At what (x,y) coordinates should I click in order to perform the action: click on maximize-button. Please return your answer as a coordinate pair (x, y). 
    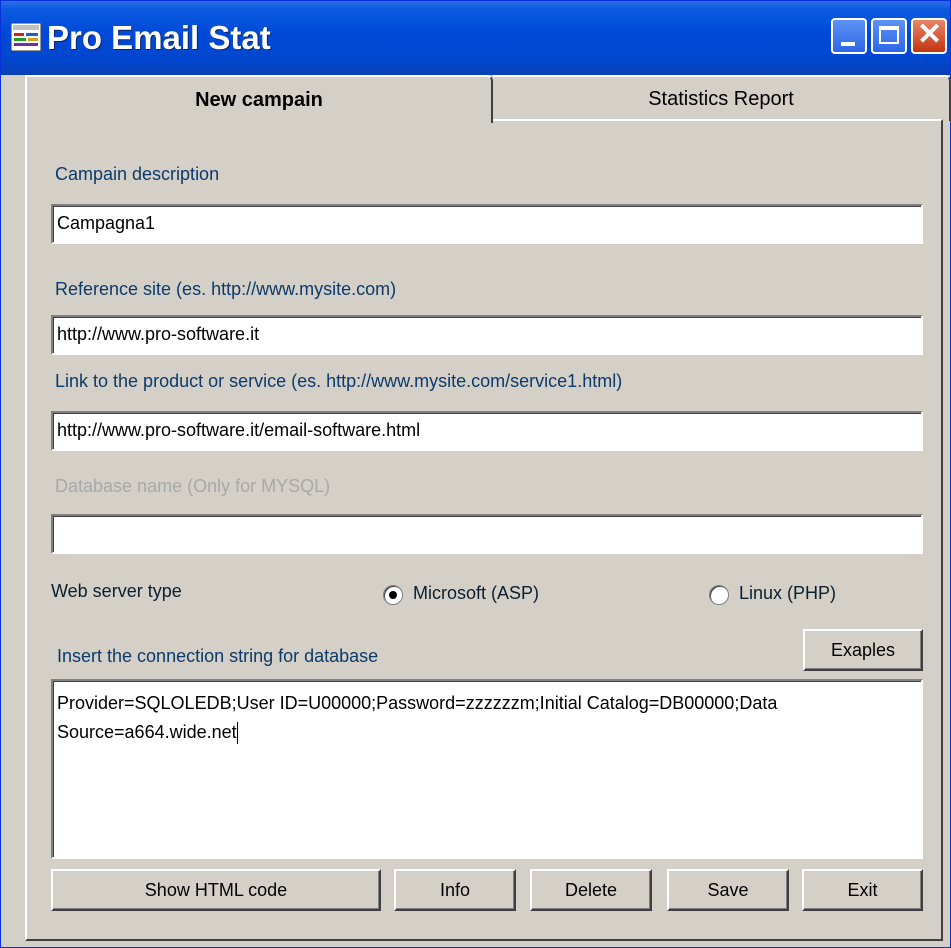
    Looking at the image, I should click on (889, 36).